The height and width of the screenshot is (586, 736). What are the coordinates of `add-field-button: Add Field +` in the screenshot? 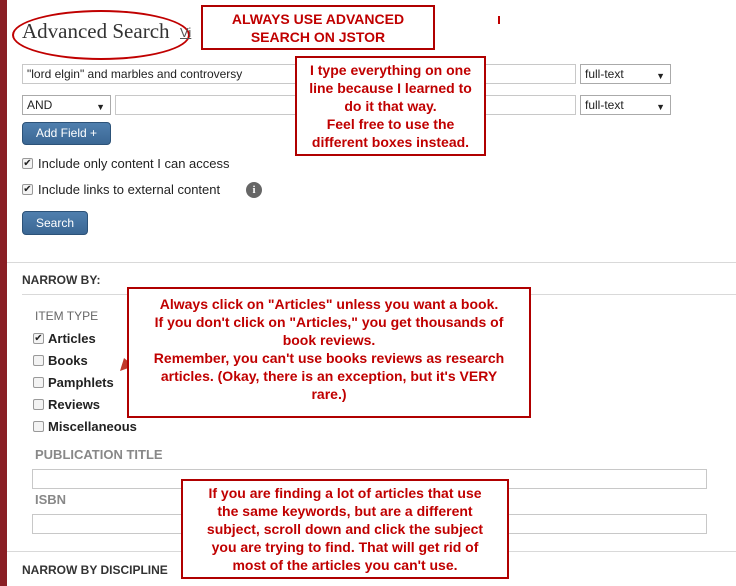 It's located at (66, 133).